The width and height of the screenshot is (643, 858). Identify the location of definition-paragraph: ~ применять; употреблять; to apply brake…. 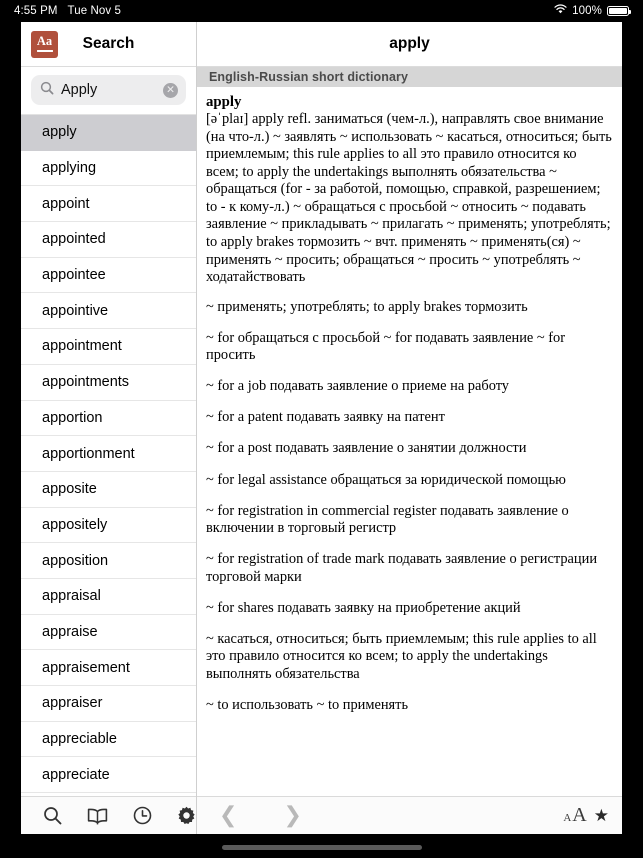
(367, 306).